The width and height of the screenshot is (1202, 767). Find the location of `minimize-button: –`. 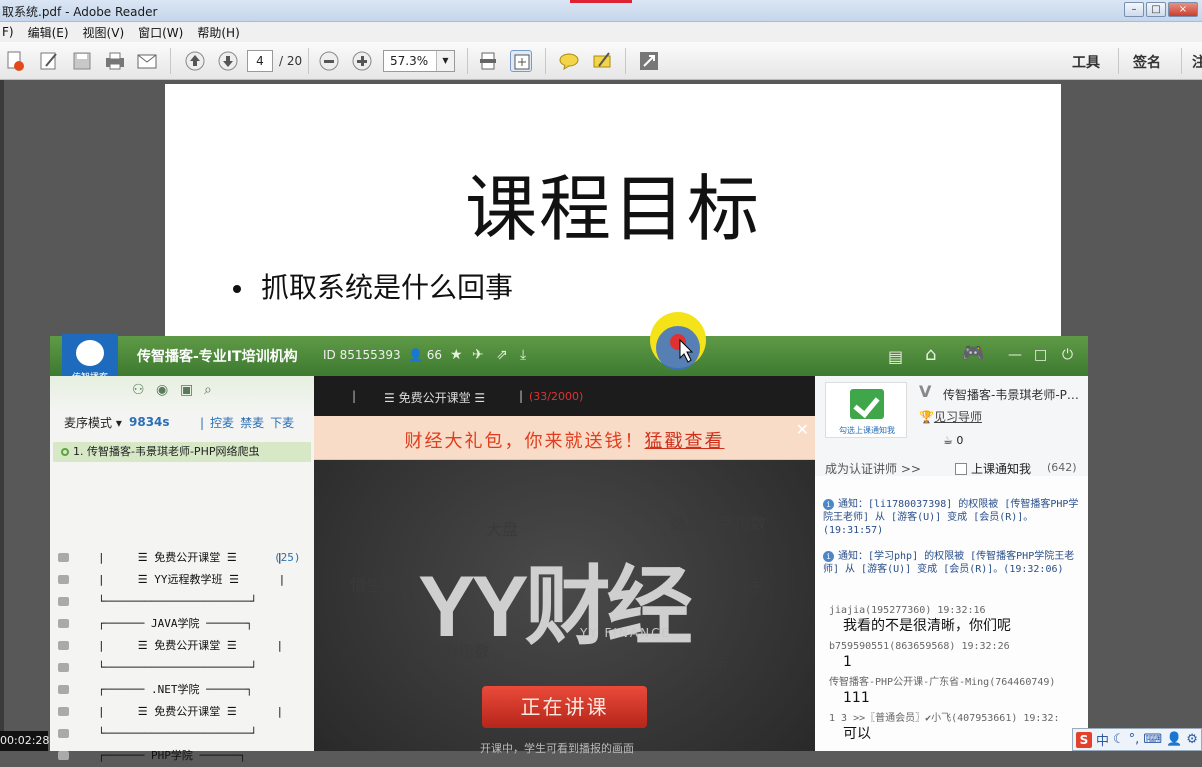

minimize-button: – is located at coordinates (1134, 9).